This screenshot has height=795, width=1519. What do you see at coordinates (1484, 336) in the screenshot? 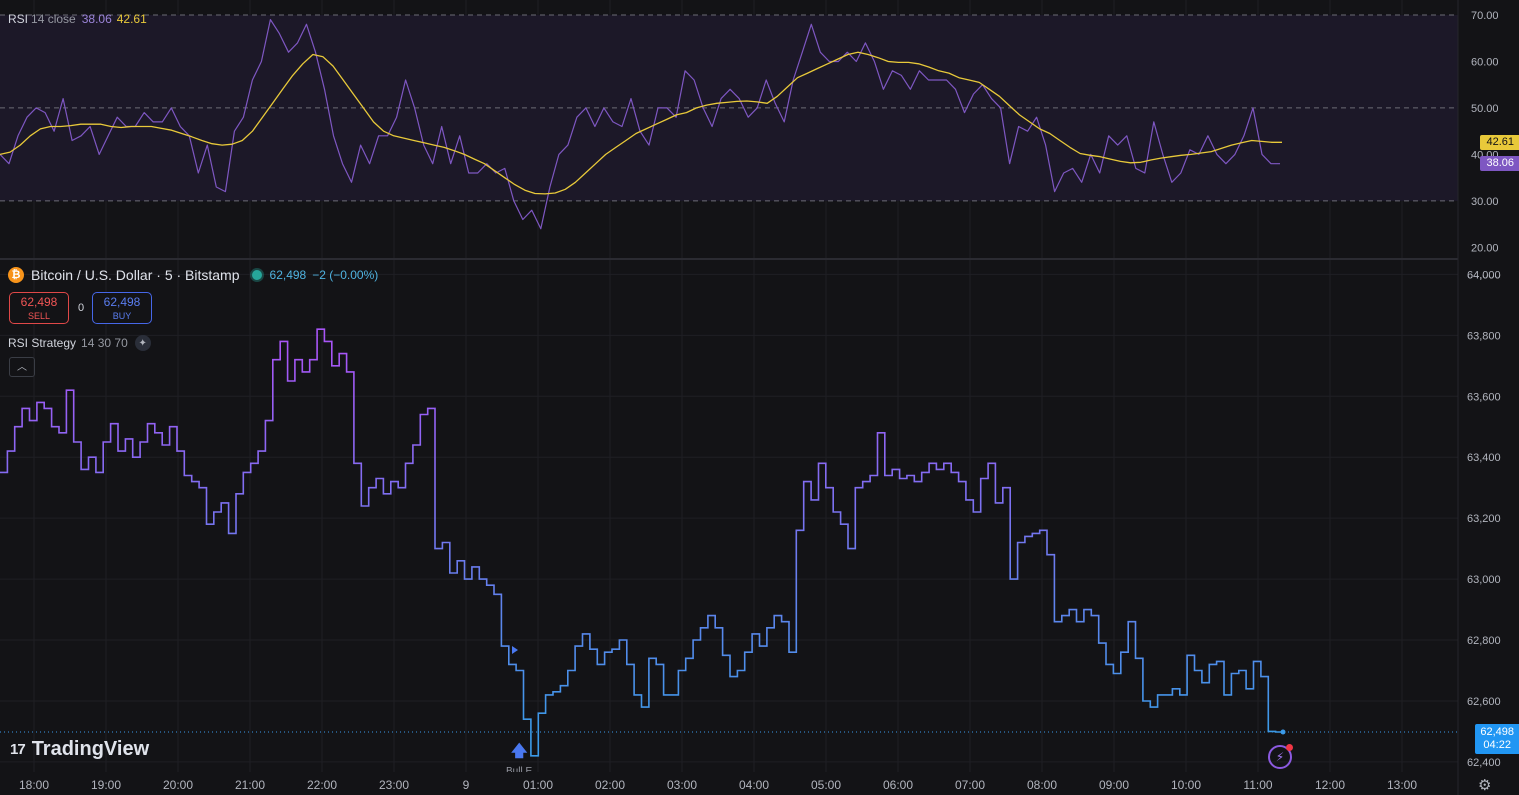
I see `price-tick-label: 63,800` at bounding box center [1484, 336].